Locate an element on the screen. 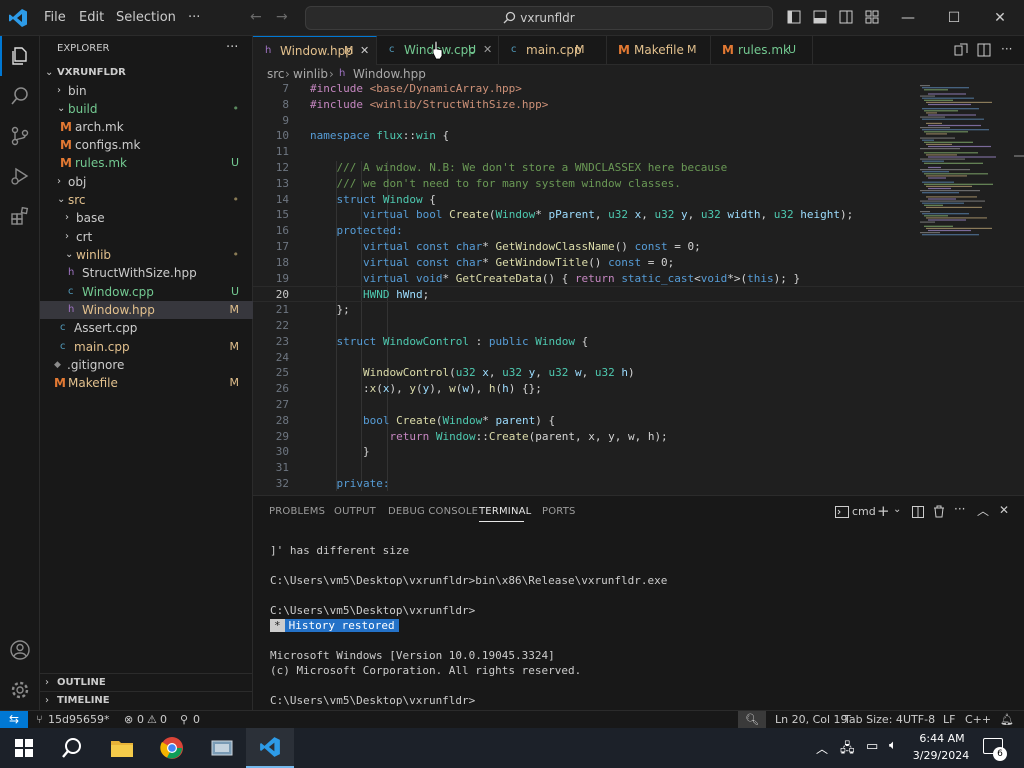  toggle-panel-icon is located at coordinates (820, 17).